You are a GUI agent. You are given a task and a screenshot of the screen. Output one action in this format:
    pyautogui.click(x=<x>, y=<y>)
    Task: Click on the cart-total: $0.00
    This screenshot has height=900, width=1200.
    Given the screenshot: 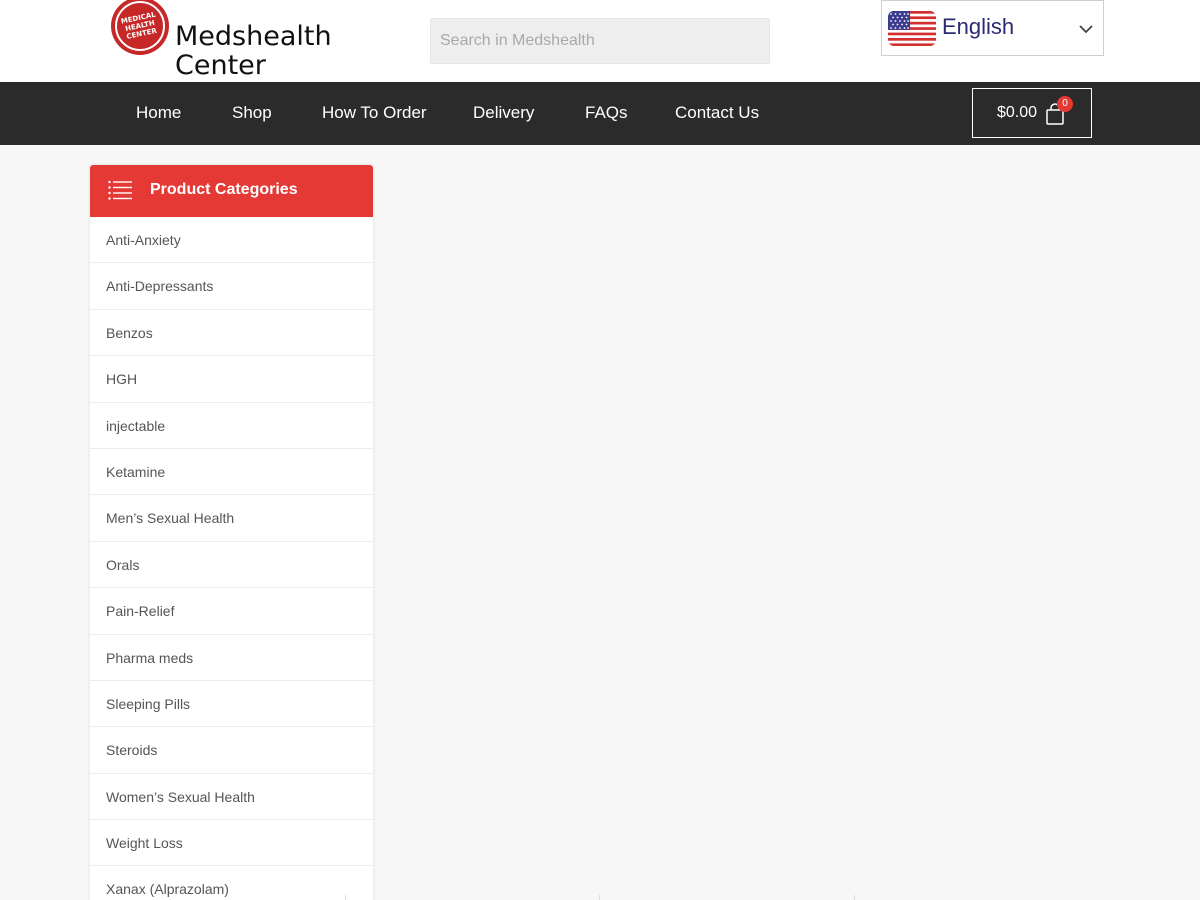 What is the action you would take?
    pyautogui.click(x=1017, y=112)
    